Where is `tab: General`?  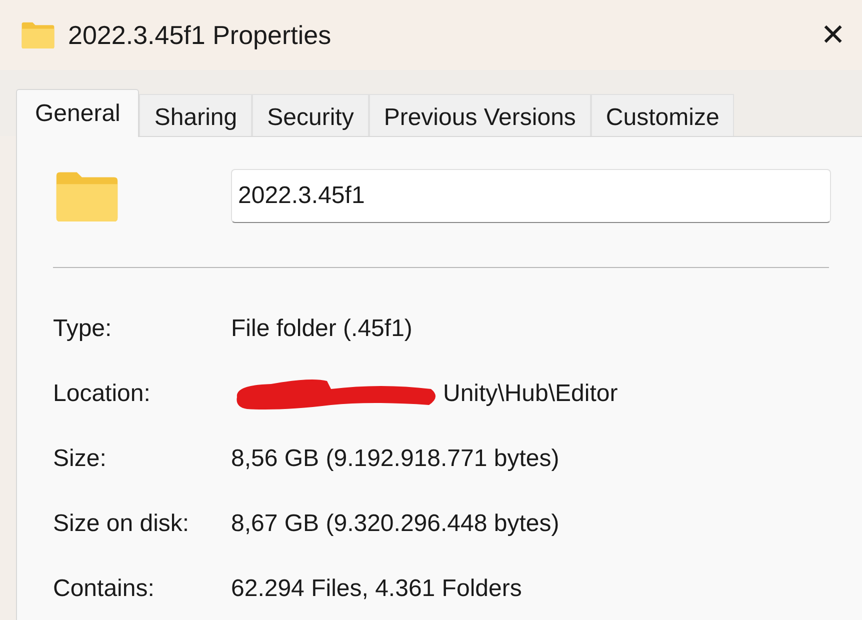 tab: General is located at coordinates (78, 113).